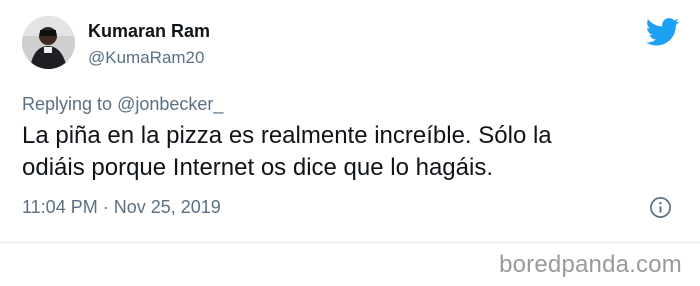 The width and height of the screenshot is (700, 286). Describe the element at coordinates (149, 31) in the screenshot. I see `author-name: Kumaran Ram` at that location.